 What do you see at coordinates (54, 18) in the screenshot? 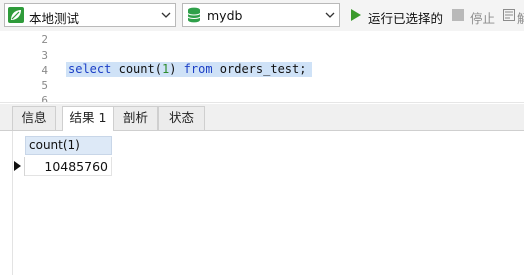
I see `connection-value: 本地测试` at bounding box center [54, 18].